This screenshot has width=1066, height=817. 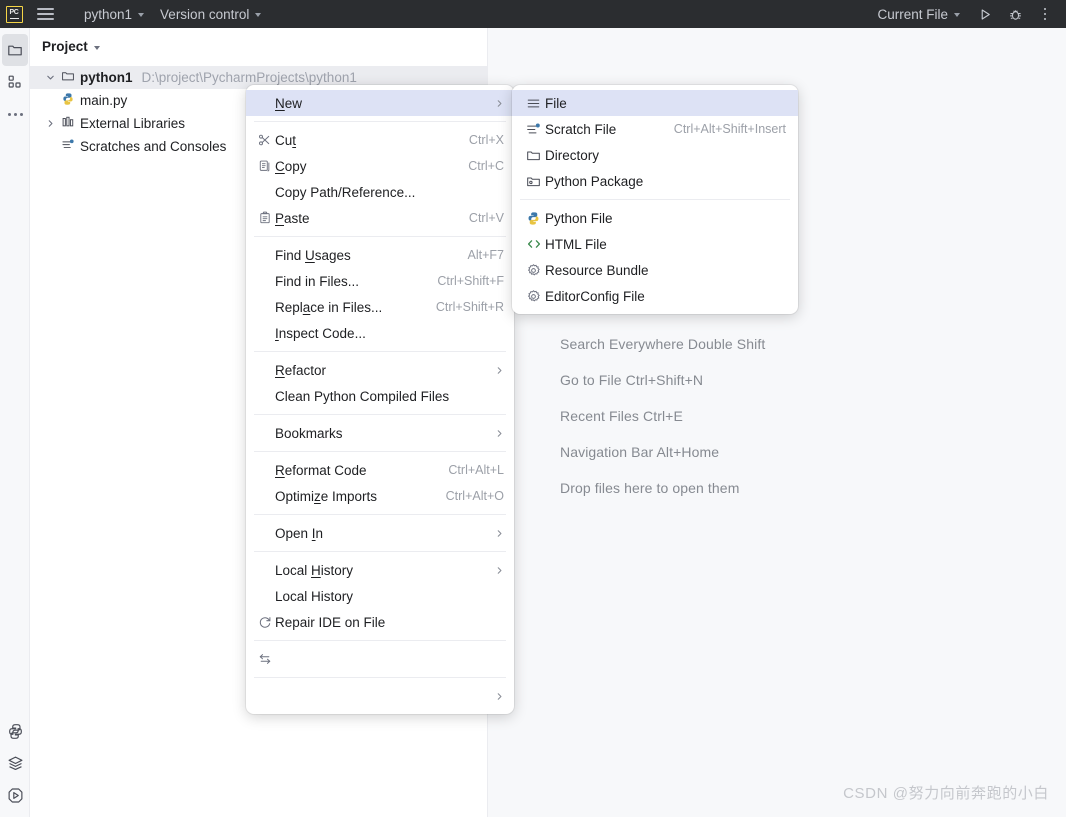 What do you see at coordinates (362, 396) in the screenshot?
I see `menu-item-label: Clean Python Compiled Files` at bounding box center [362, 396].